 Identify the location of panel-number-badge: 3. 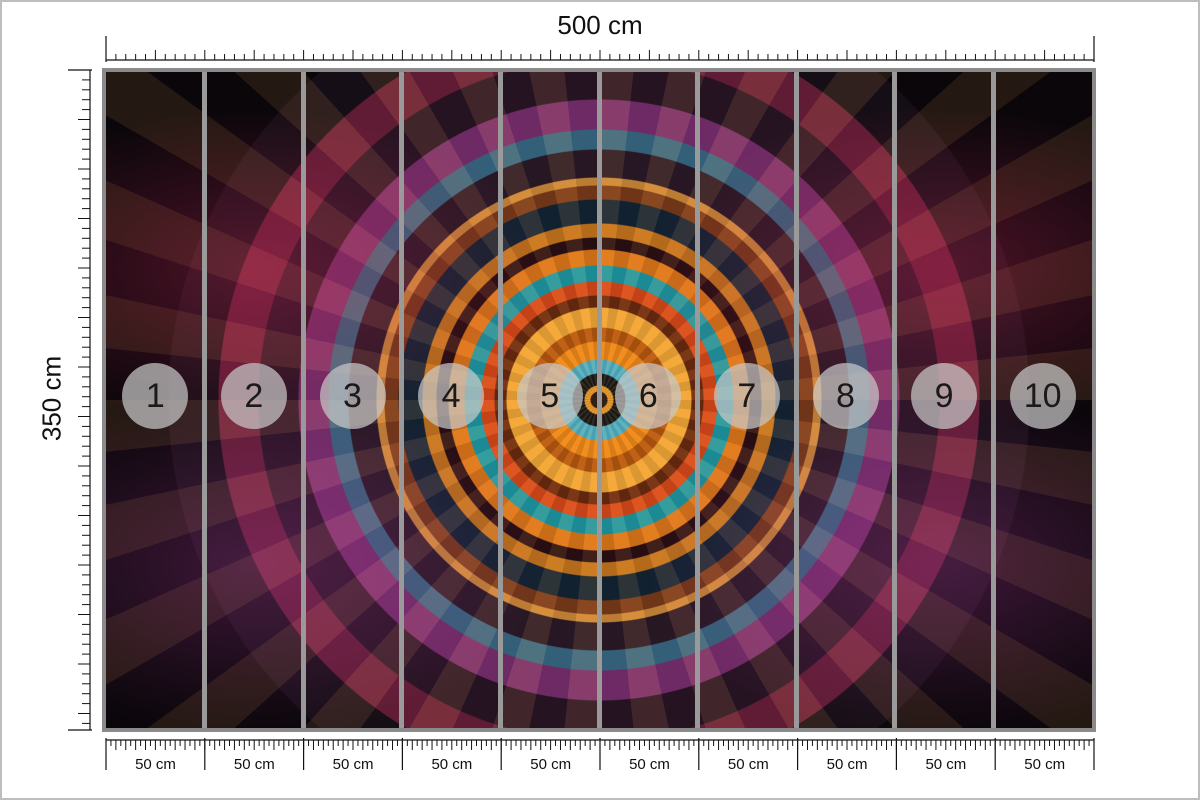
(352, 396).